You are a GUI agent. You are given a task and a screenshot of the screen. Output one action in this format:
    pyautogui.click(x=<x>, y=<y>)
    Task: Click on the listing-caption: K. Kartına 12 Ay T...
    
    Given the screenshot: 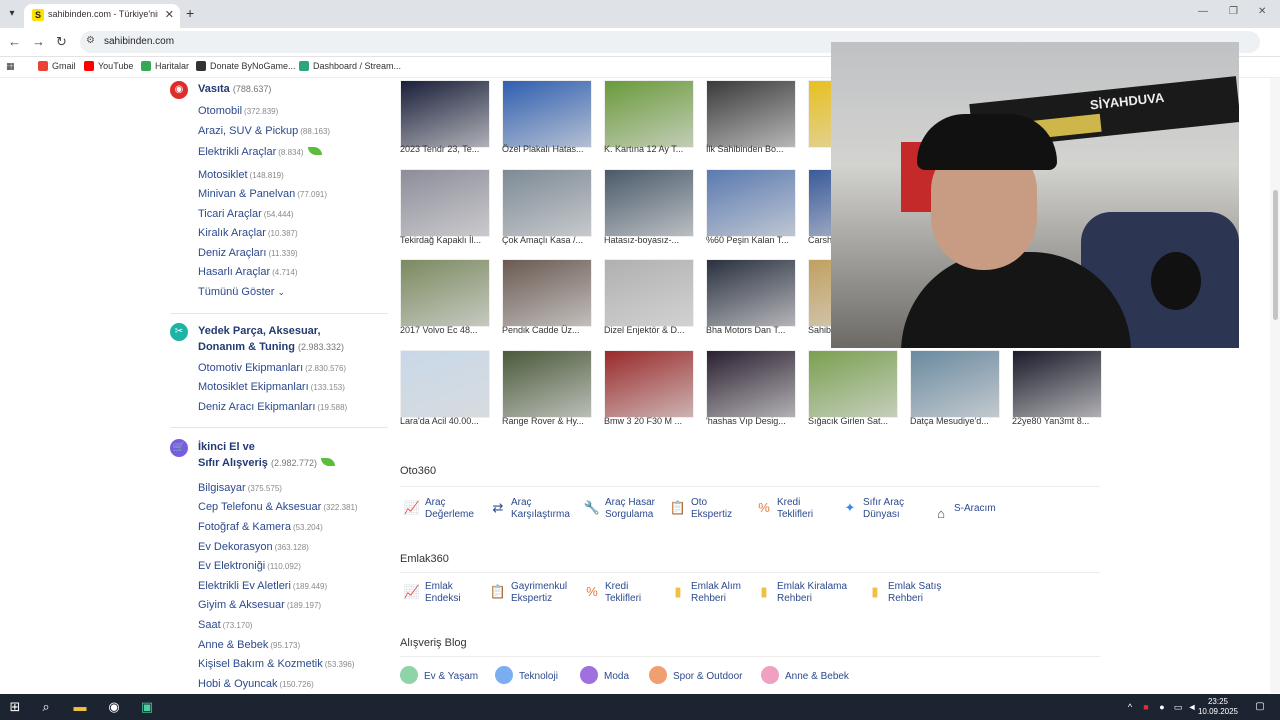 What is the action you would take?
    pyautogui.click(x=652, y=149)
    